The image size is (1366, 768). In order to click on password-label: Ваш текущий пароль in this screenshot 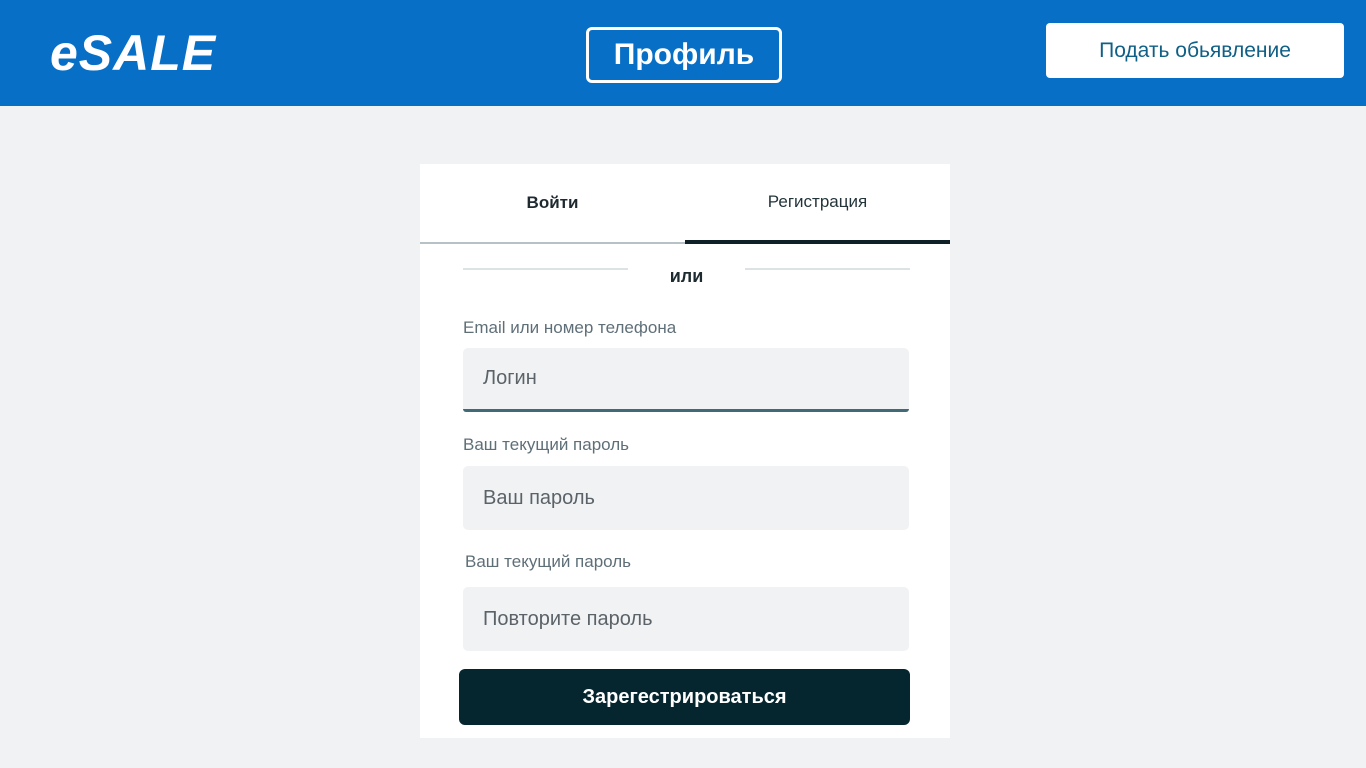, I will do `click(546, 444)`.